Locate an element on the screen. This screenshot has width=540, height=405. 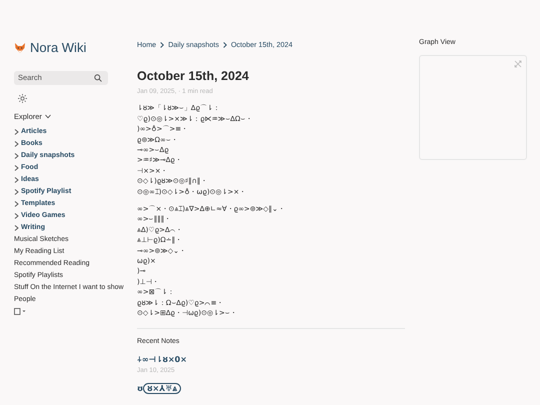
note-link: ⍭∞⊣⇂ȣ⨯0⨯ is located at coordinates (271, 360).